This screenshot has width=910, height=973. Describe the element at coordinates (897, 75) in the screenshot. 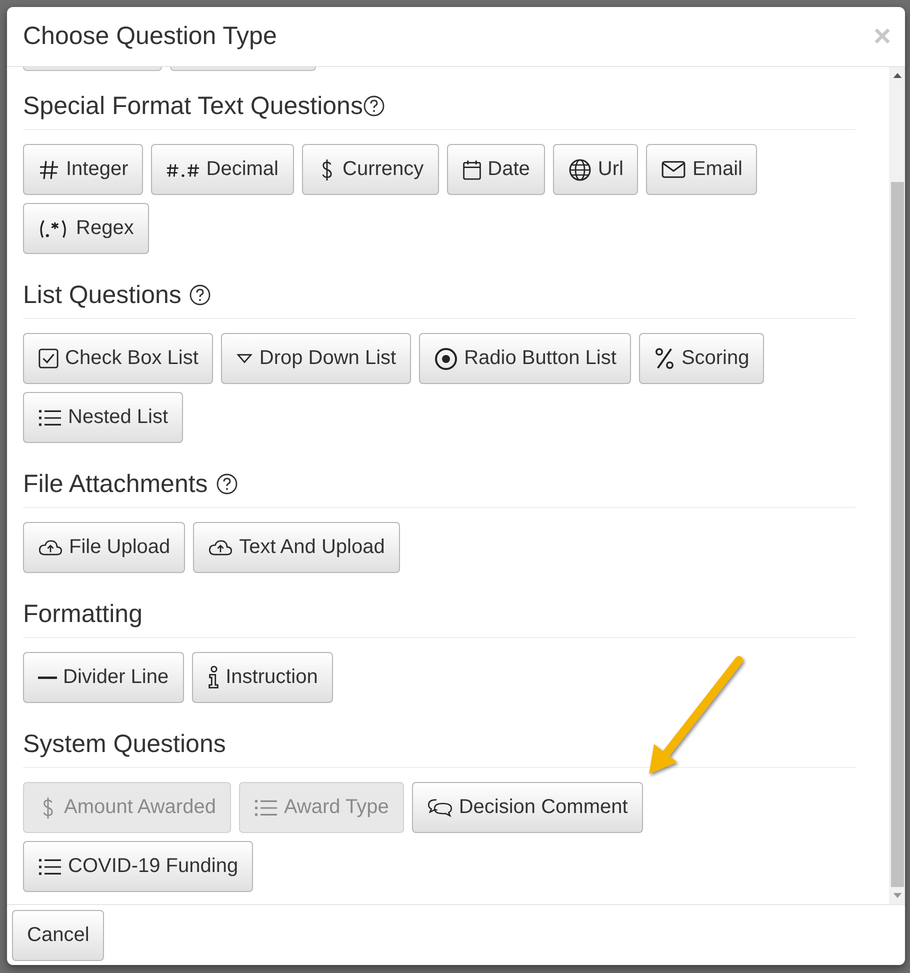

I see `scroll-up-icon` at that location.